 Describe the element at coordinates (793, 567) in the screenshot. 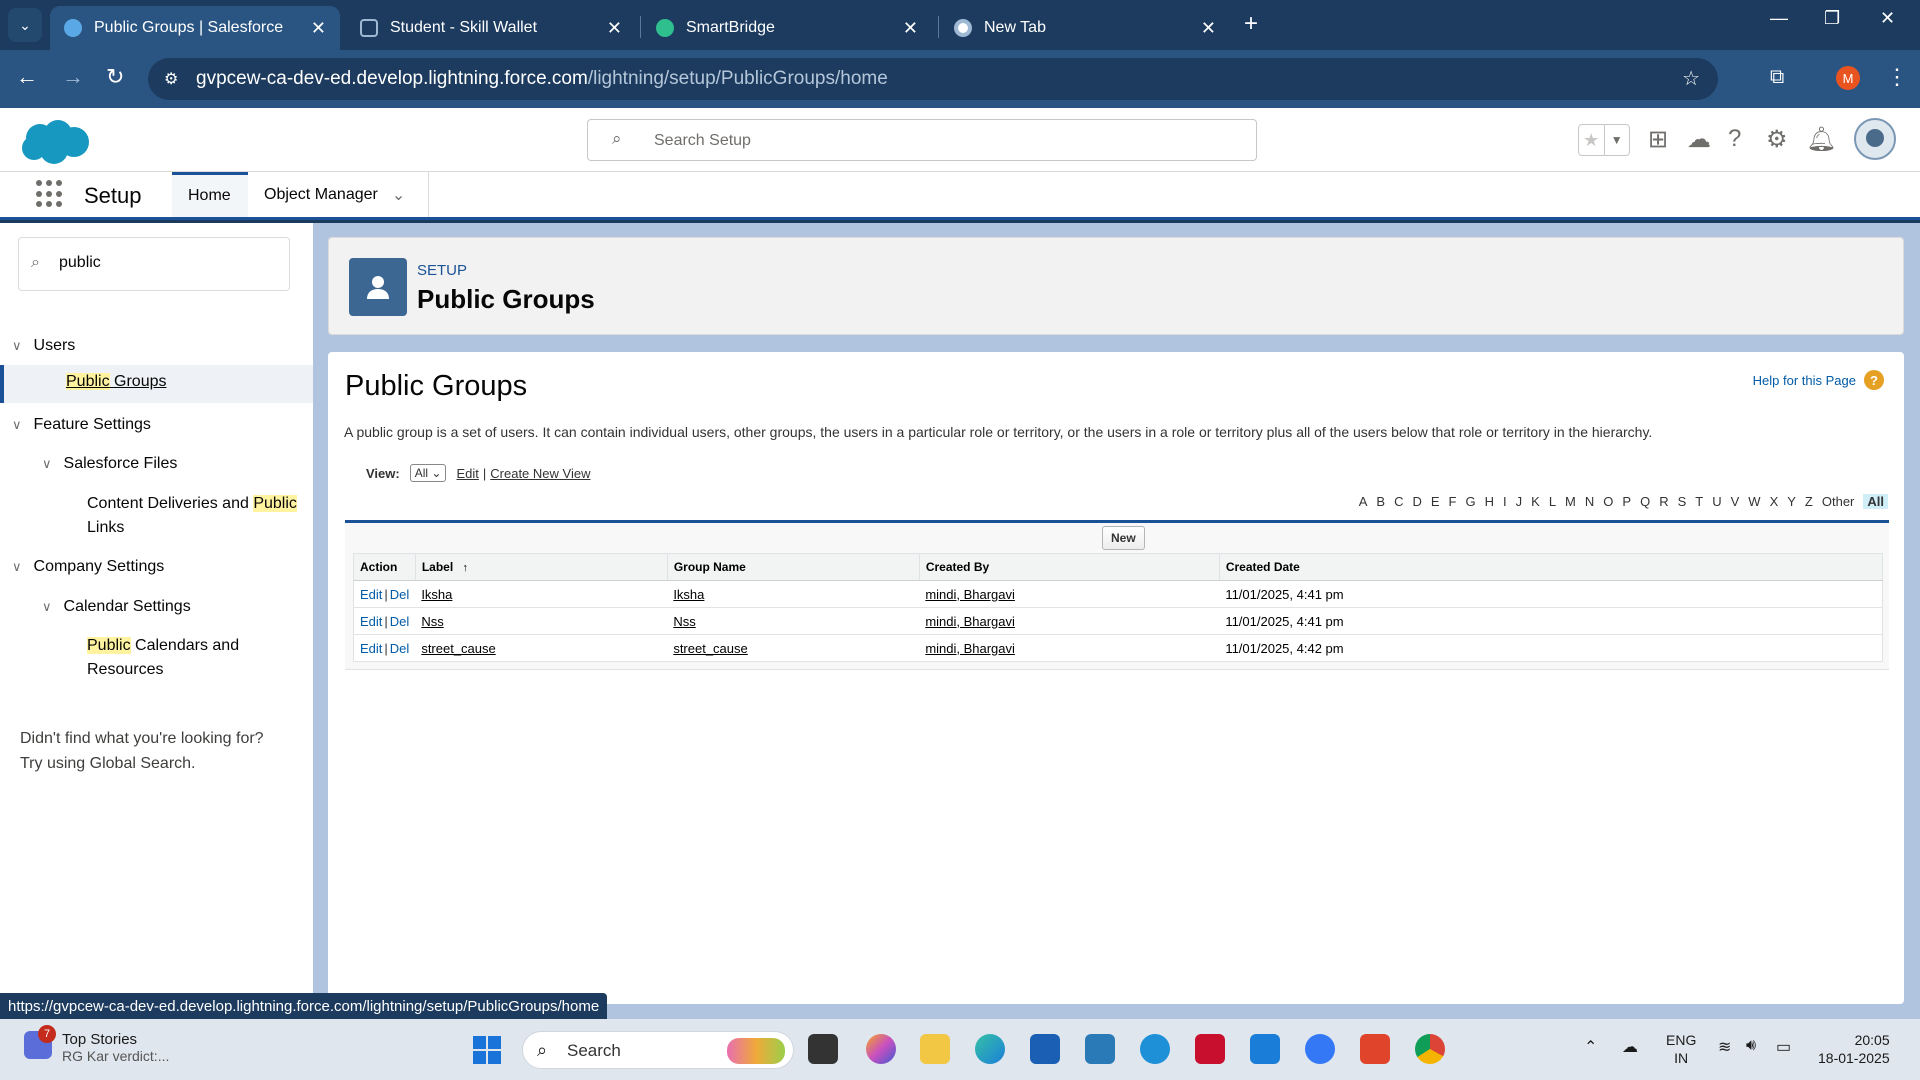

I see `column-header-group-name: Group Name` at that location.